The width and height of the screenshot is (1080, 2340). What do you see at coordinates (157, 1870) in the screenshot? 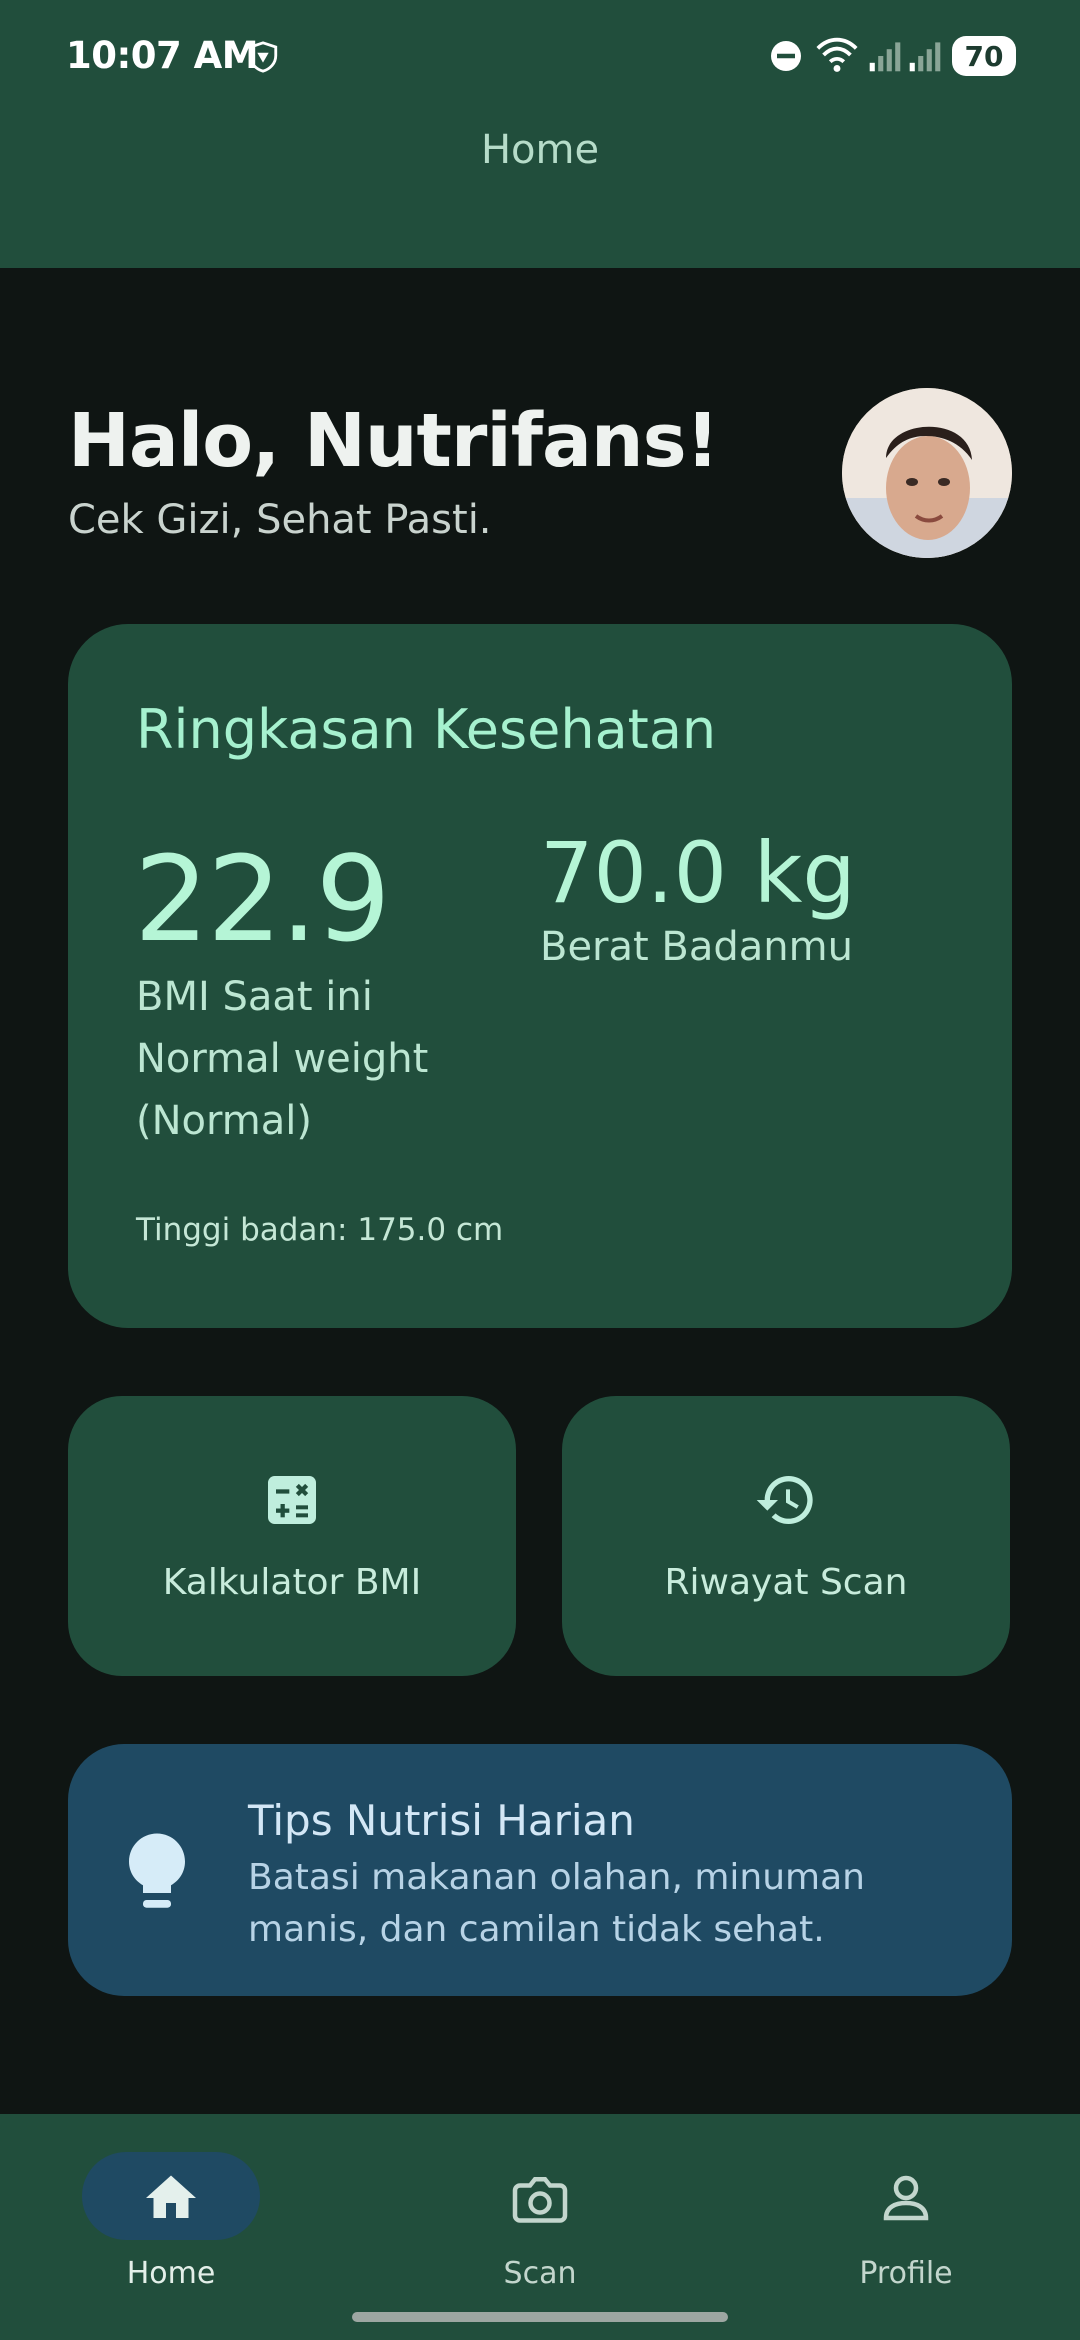
I see `lightbulb-icon` at bounding box center [157, 1870].